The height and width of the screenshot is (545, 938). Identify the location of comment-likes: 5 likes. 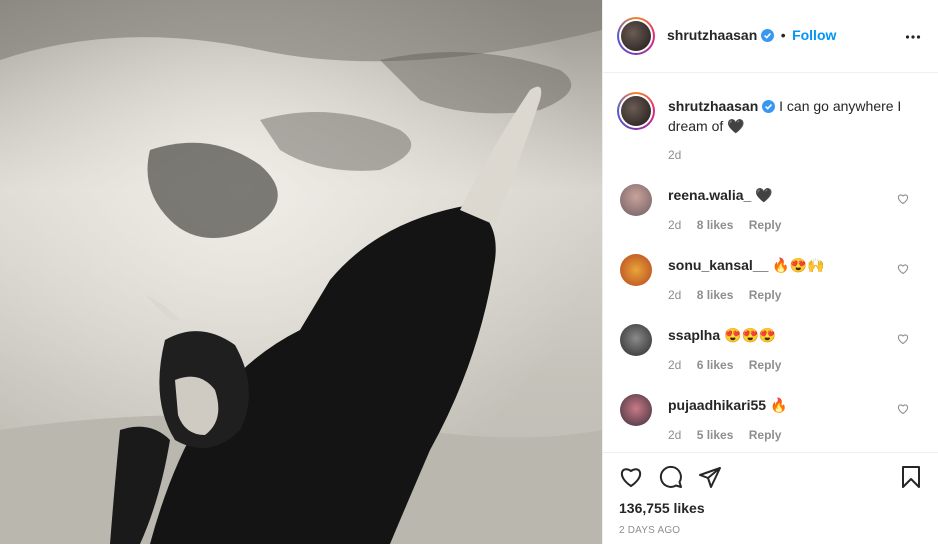
(715, 435).